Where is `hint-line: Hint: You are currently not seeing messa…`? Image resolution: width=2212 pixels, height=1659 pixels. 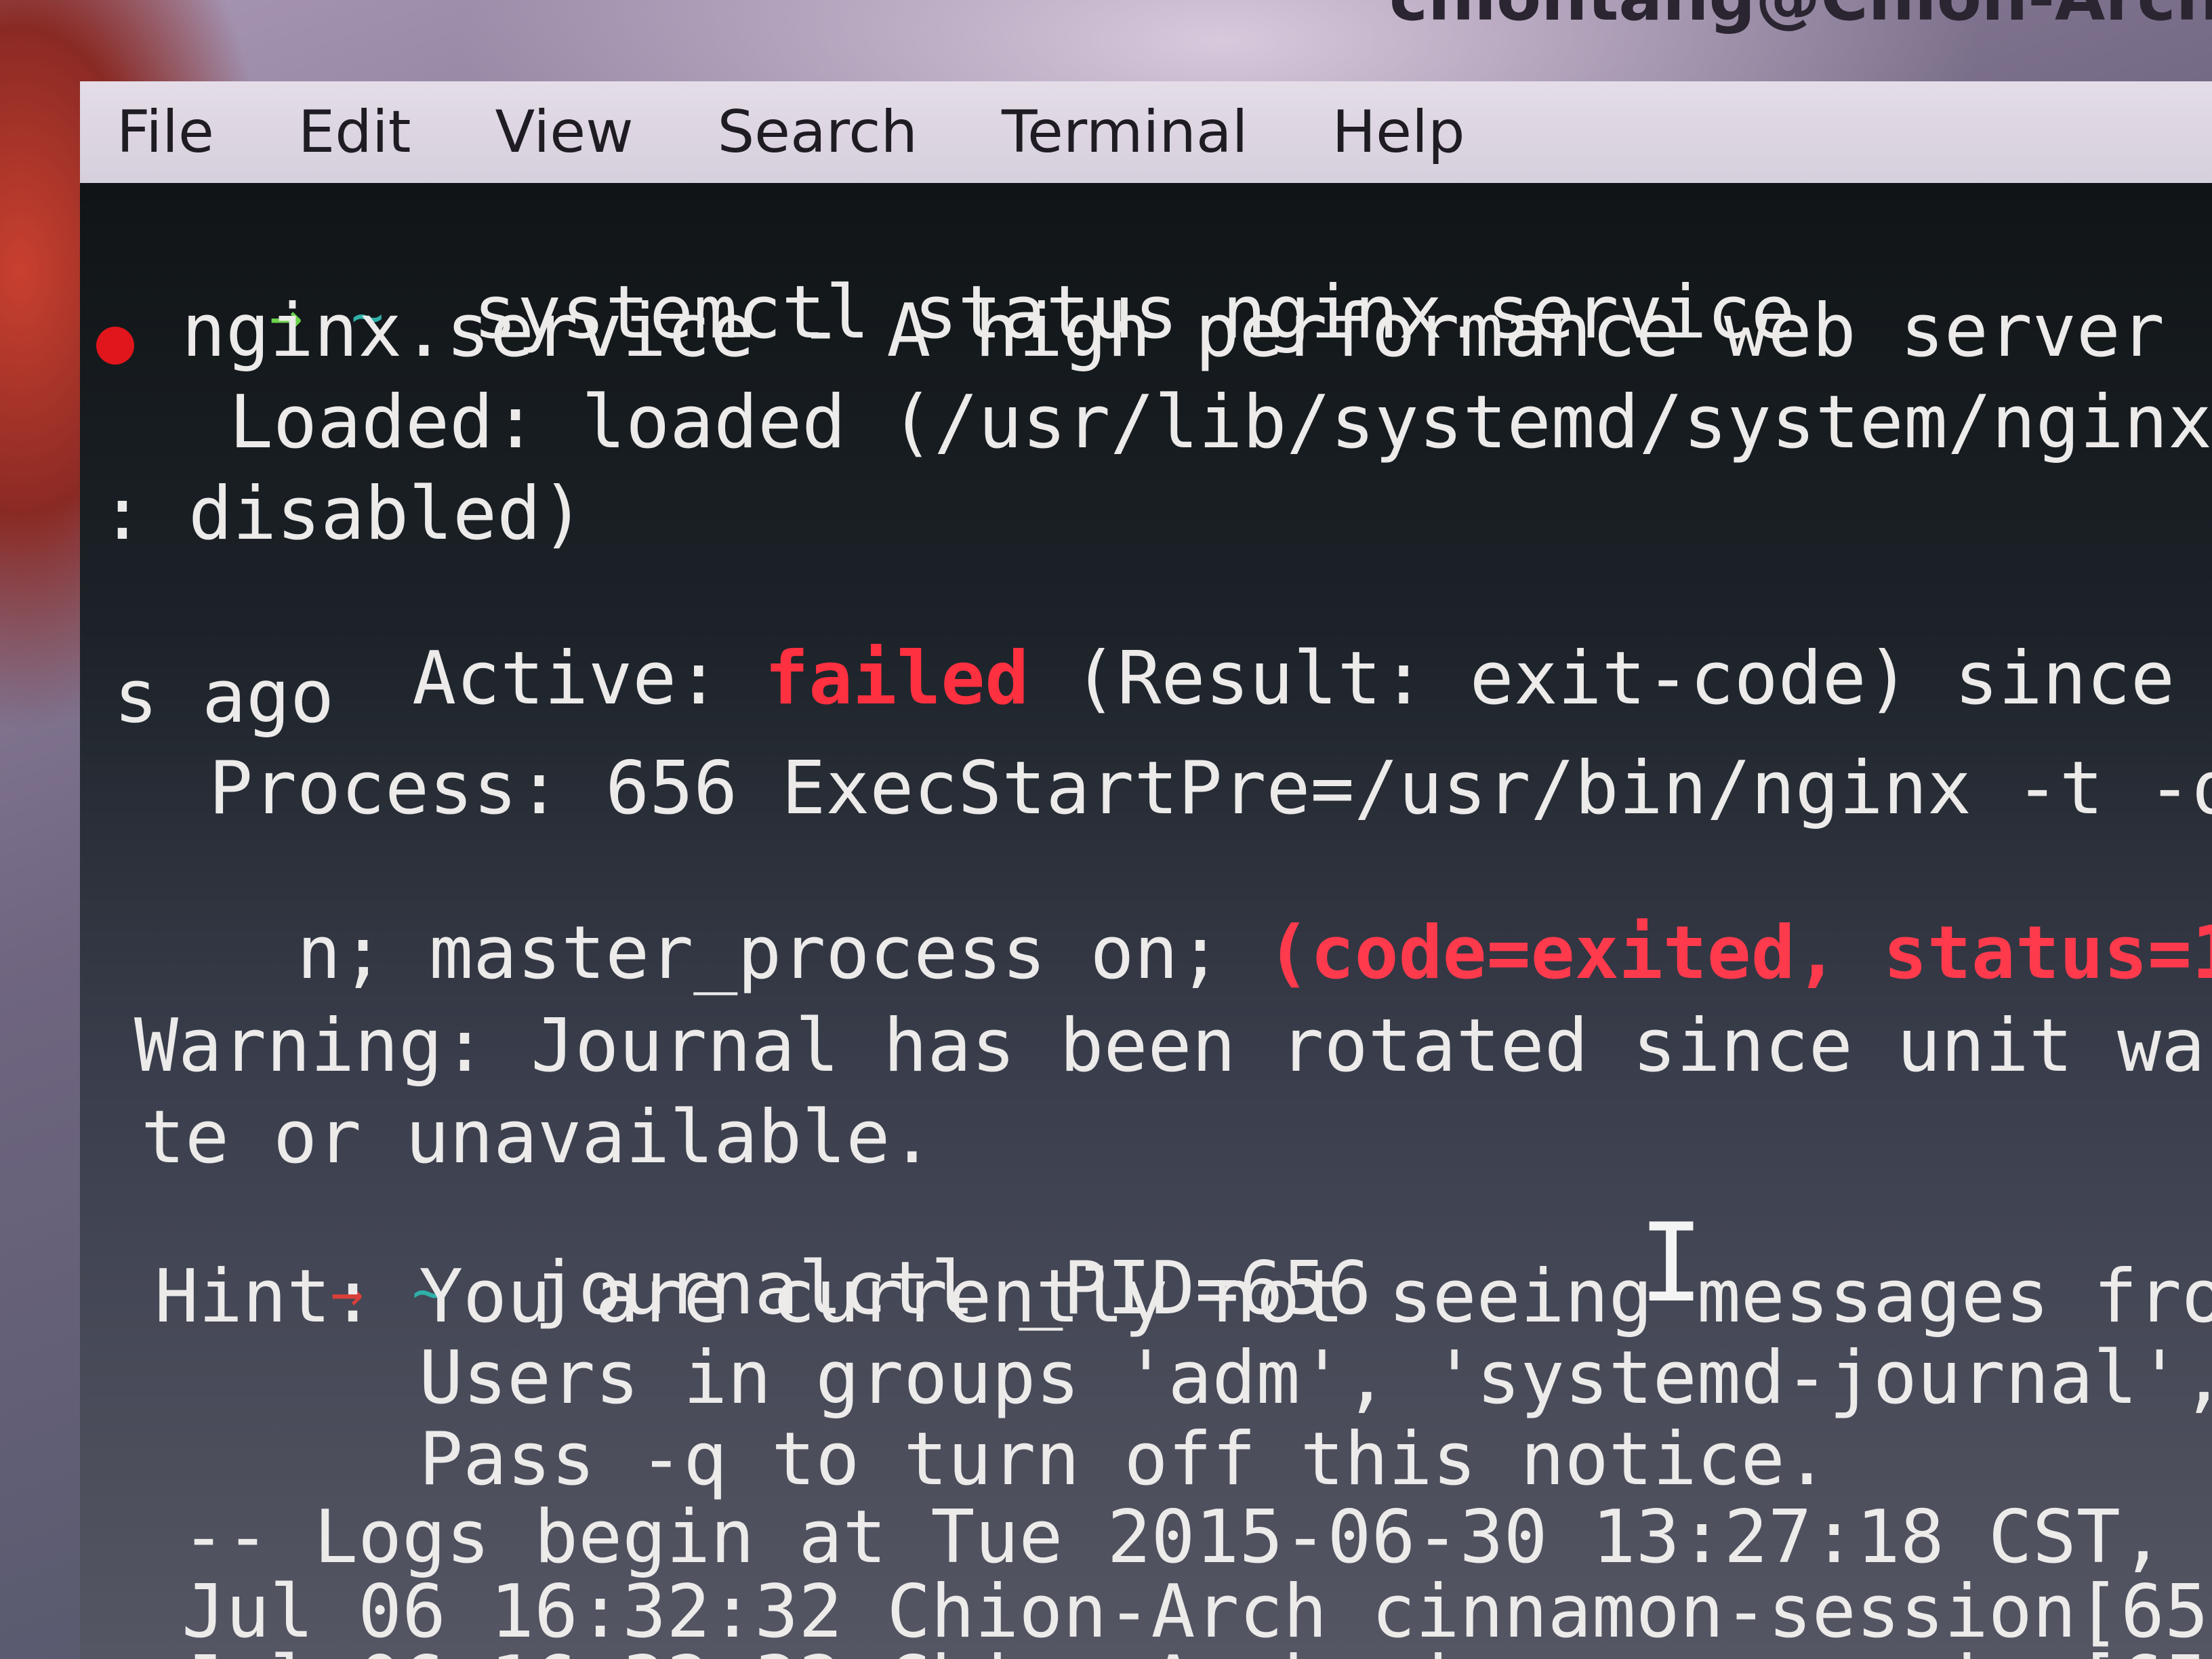 hint-line: Hint: You are currently not seeing messa… is located at coordinates (1183, 1296).